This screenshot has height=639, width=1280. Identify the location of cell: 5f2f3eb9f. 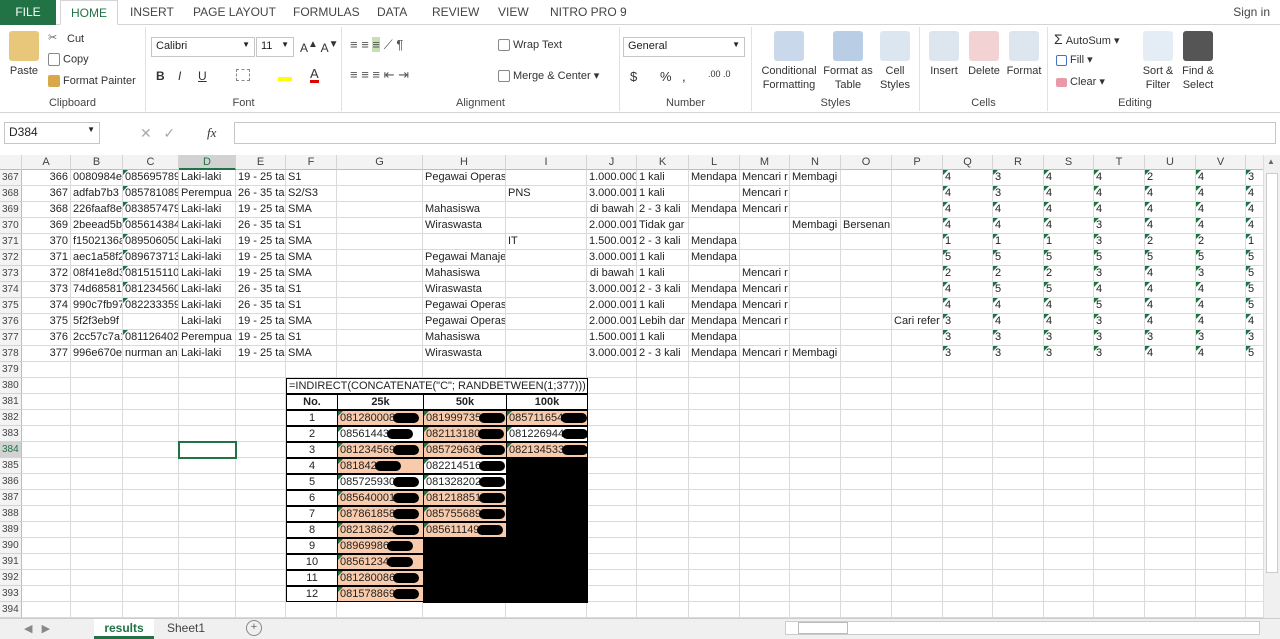
(97, 322).